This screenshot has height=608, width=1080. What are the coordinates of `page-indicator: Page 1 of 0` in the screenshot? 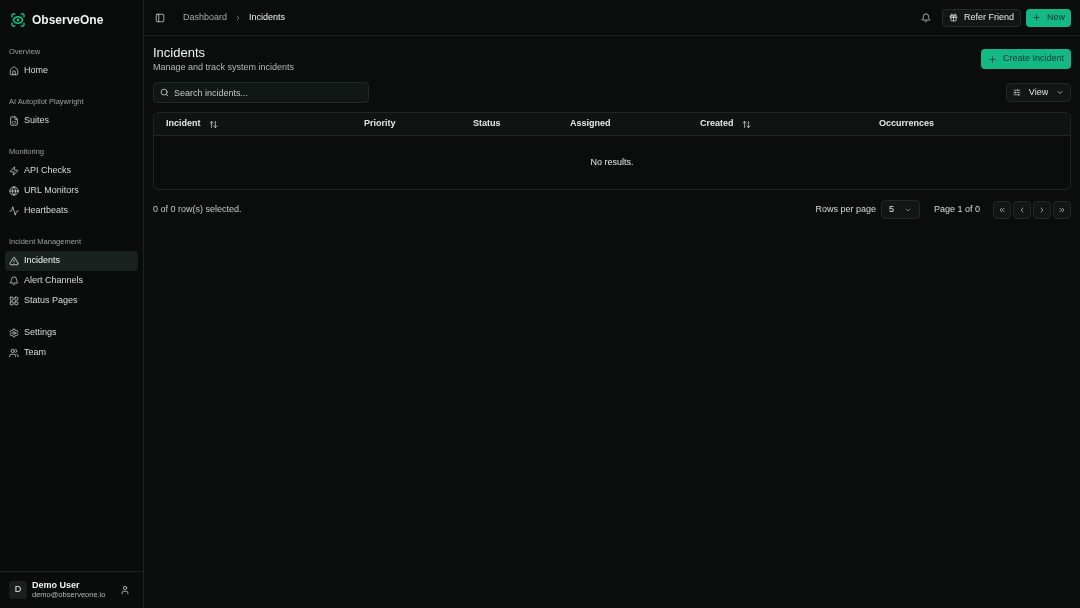 It's located at (956, 209).